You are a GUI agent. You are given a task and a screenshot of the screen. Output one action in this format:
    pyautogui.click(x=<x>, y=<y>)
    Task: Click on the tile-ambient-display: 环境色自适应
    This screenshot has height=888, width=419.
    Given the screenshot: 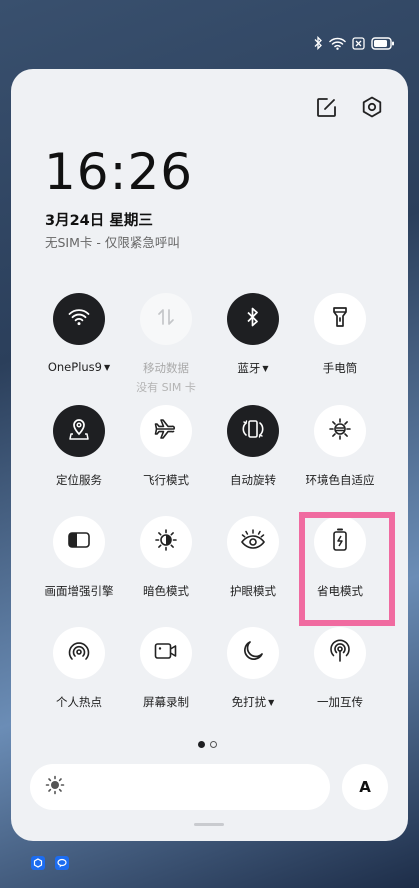 What is the action you would take?
    pyautogui.click(x=340, y=446)
    